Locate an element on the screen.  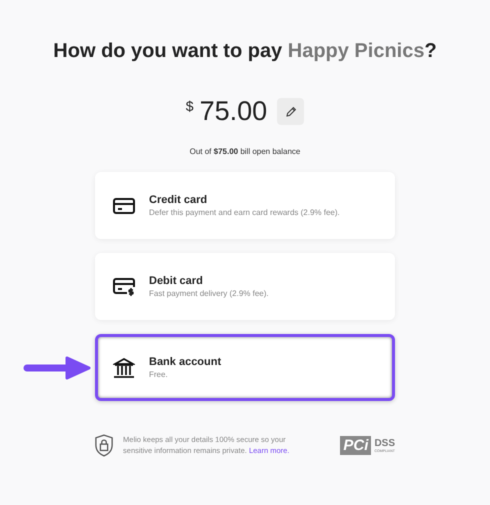
method-description: Free. is located at coordinates (159, 374).